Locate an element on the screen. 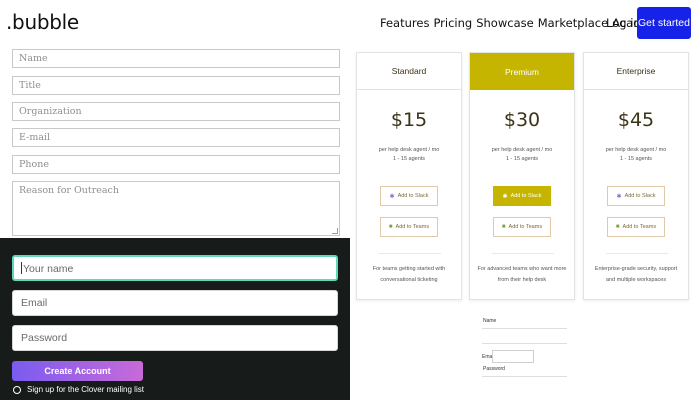  mailing-list-option: Sign up for the Clover mailing list is located at coordinates (78, 389).